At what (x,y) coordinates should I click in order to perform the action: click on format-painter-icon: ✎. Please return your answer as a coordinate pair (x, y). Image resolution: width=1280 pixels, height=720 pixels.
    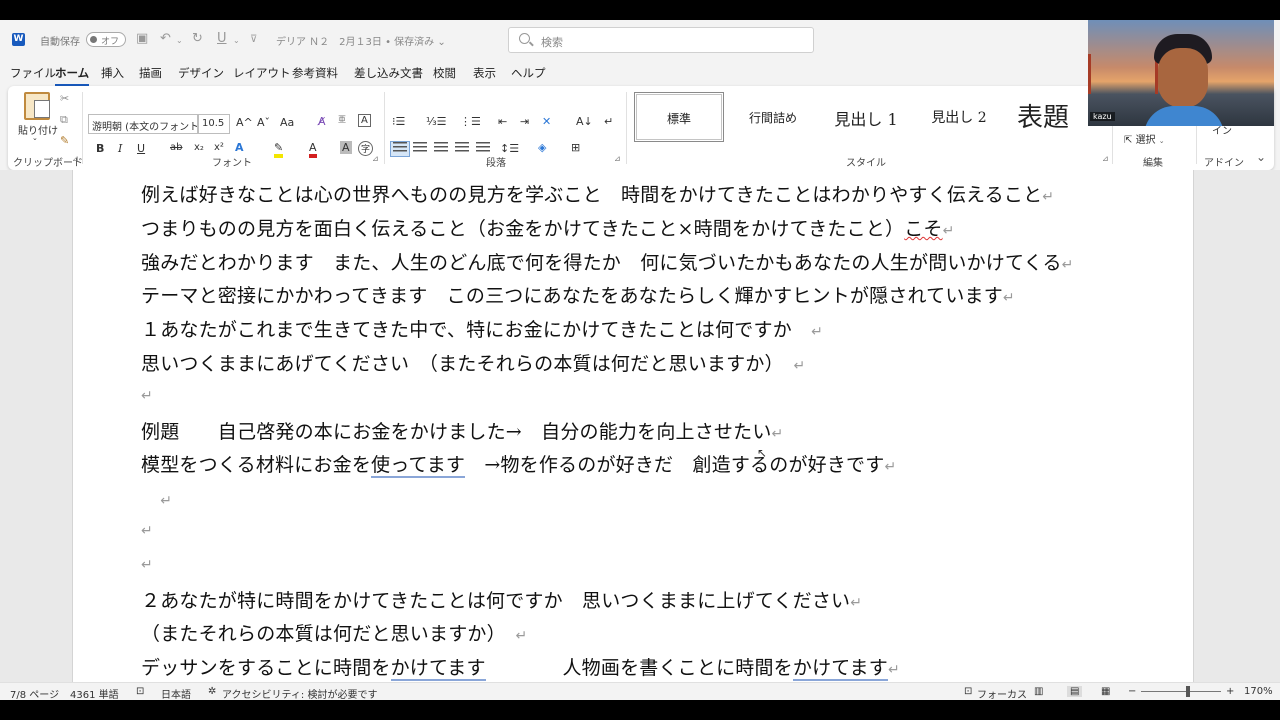
    Looking at the image, I should click on (64, 140).